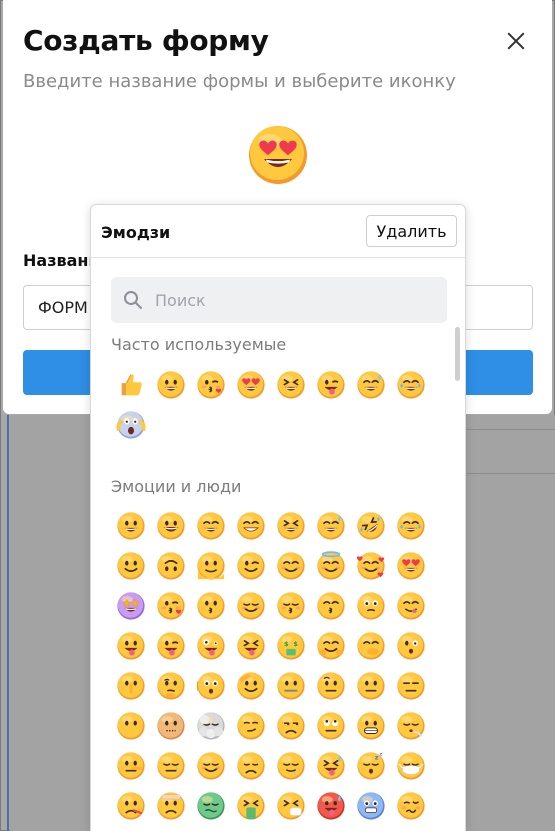  I want to click on slight-smile-icon, so click(131, 566).